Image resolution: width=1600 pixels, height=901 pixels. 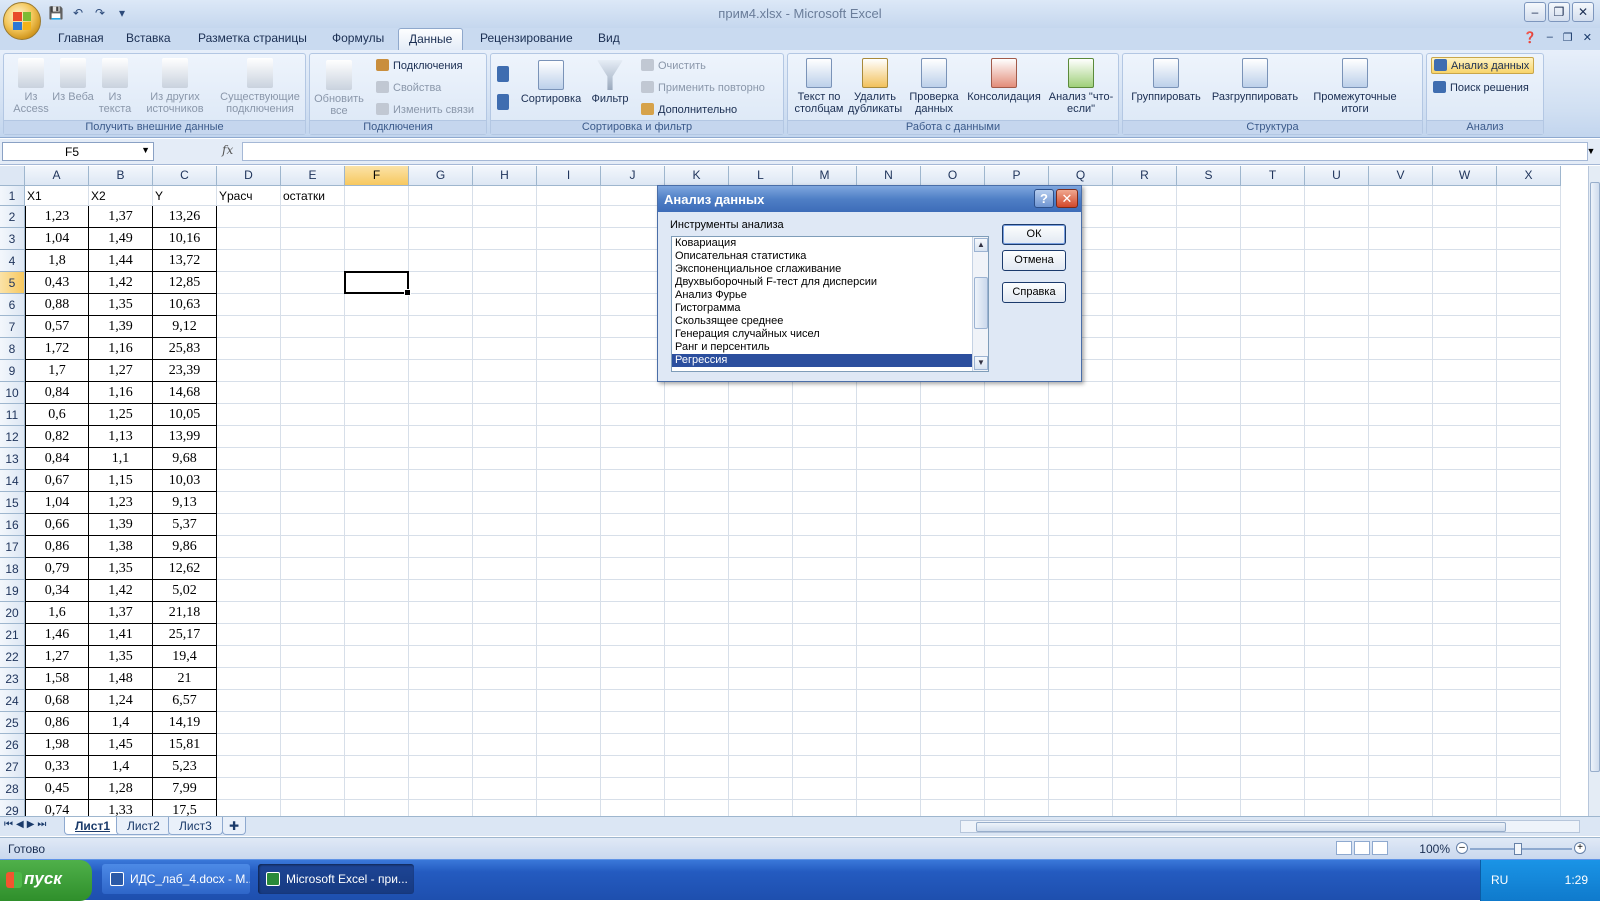 What do you see at coordinates (1529, 569) in the screenshot?
I see `cell-X18` at bounding box center [1529, 569].